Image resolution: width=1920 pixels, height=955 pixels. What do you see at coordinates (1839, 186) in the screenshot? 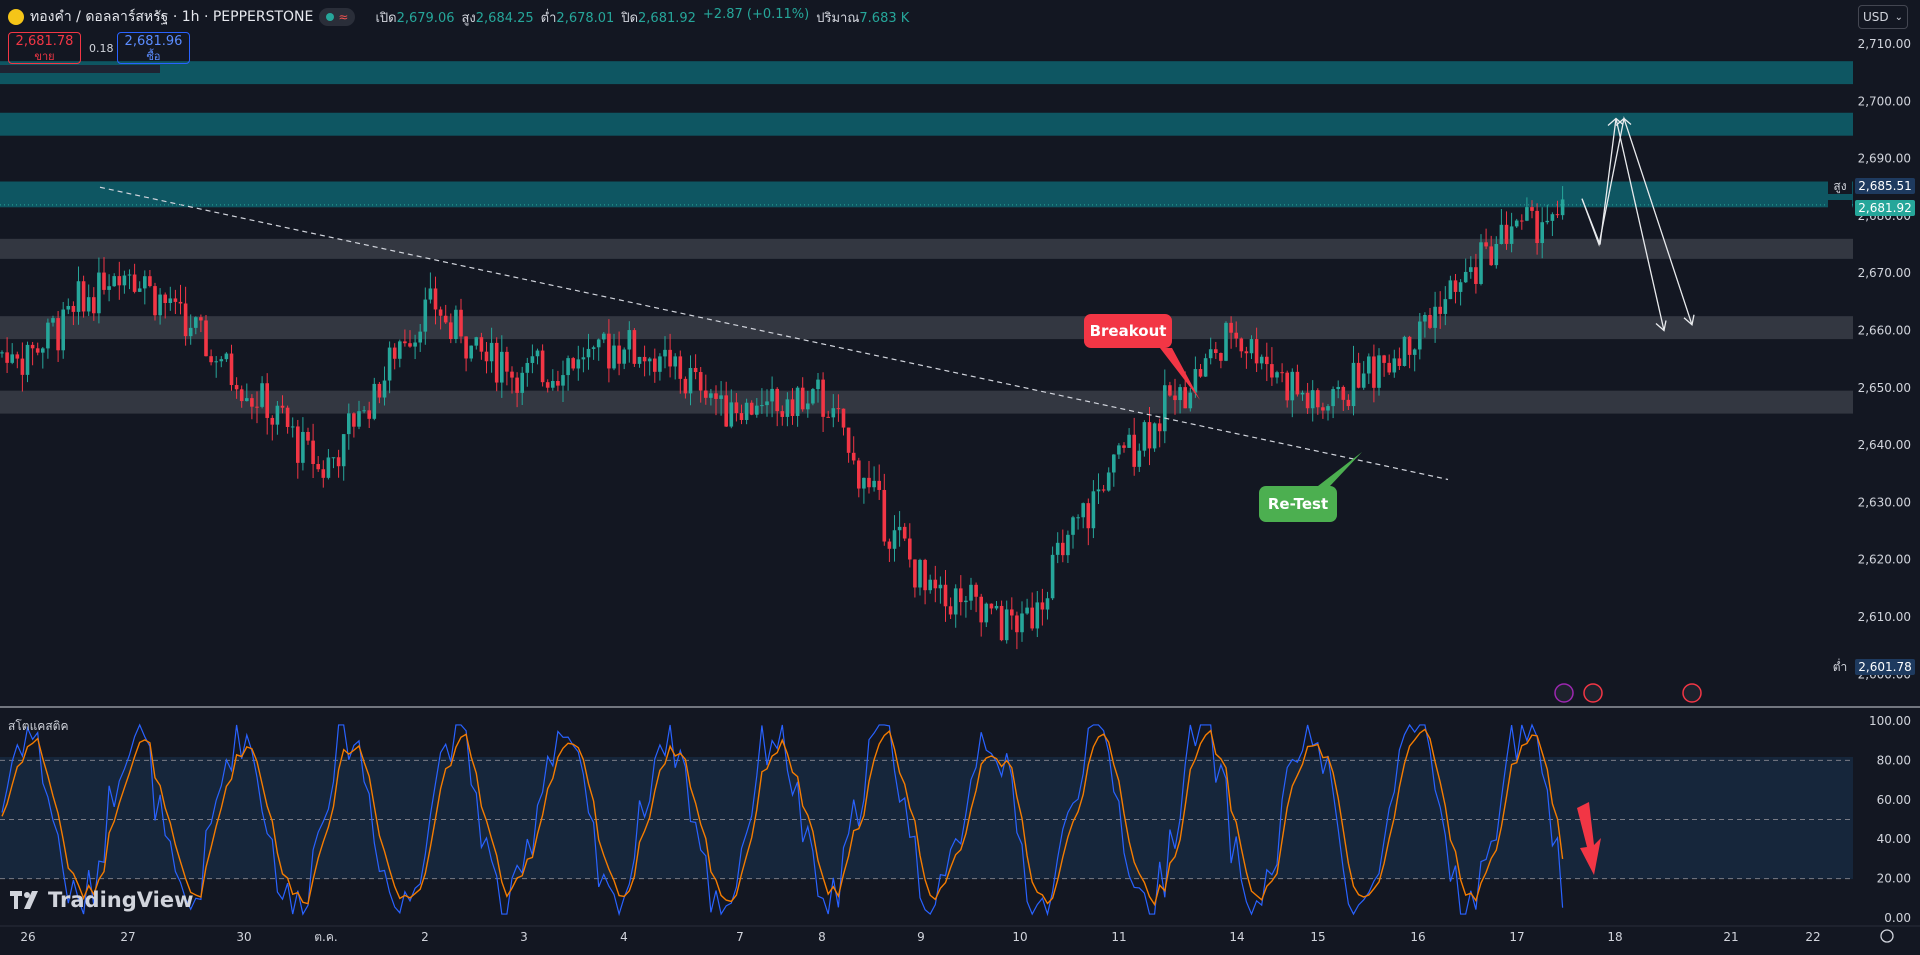
I see `tag-label: สูง` at bounding box center [1839, 186].